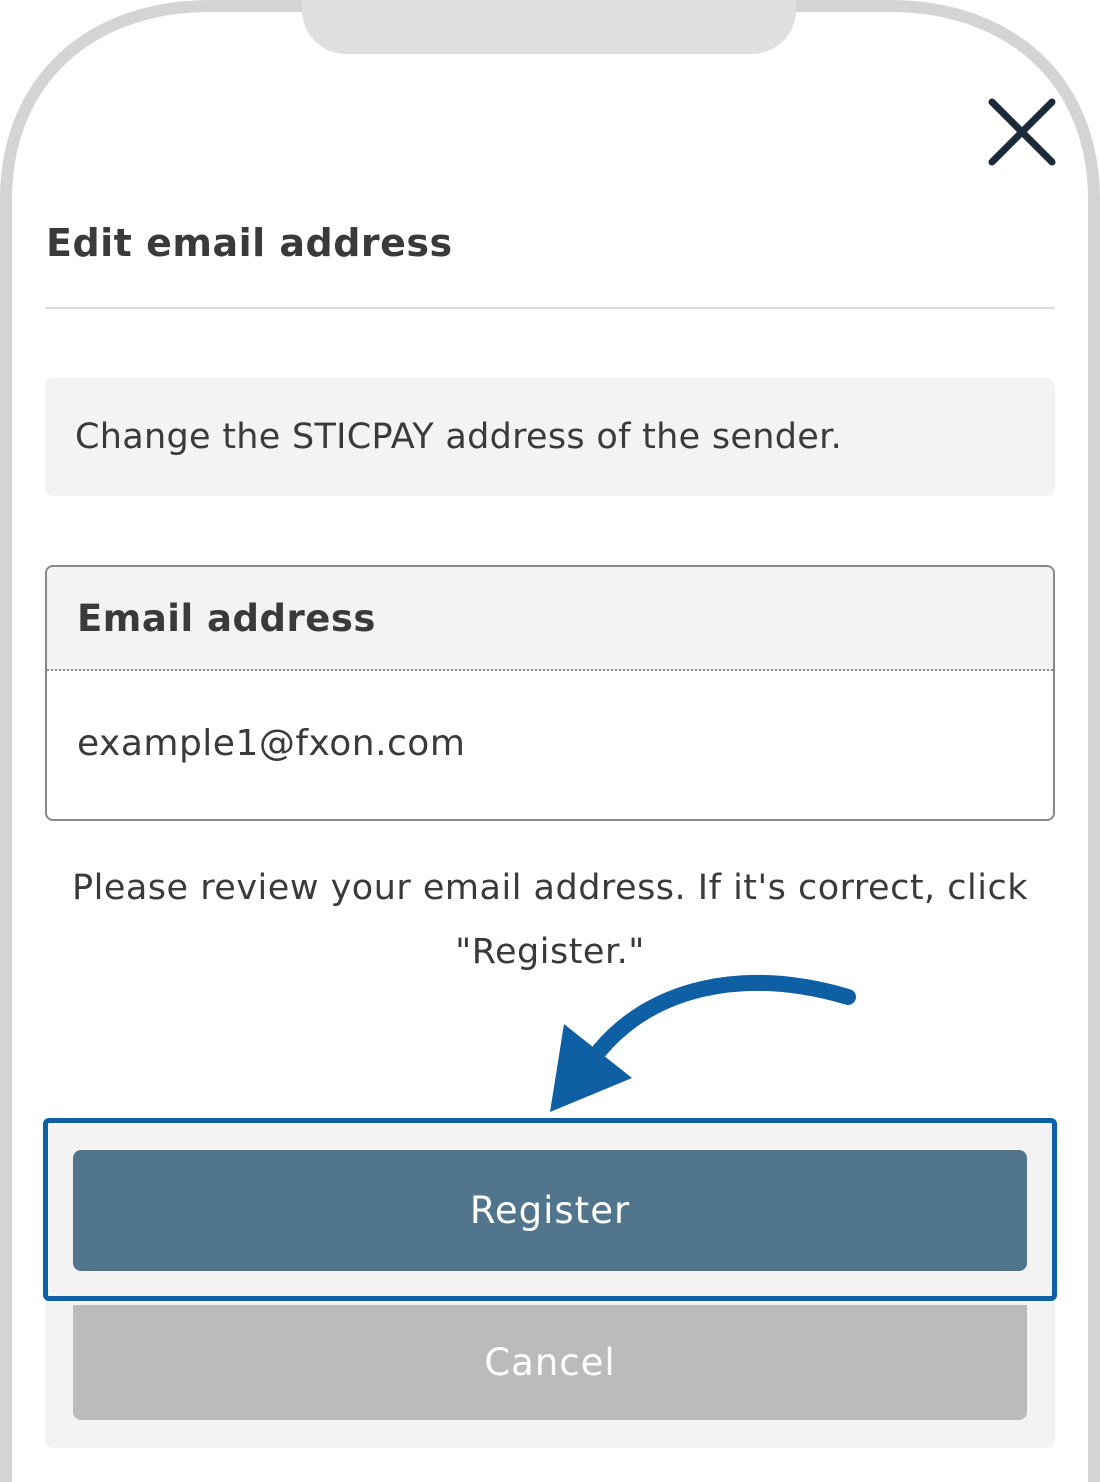 The image size is (1100, 1482). Describe the element at coordinates (550, 619) in the screenshot. I see `email-field-label: Email address` at that location.